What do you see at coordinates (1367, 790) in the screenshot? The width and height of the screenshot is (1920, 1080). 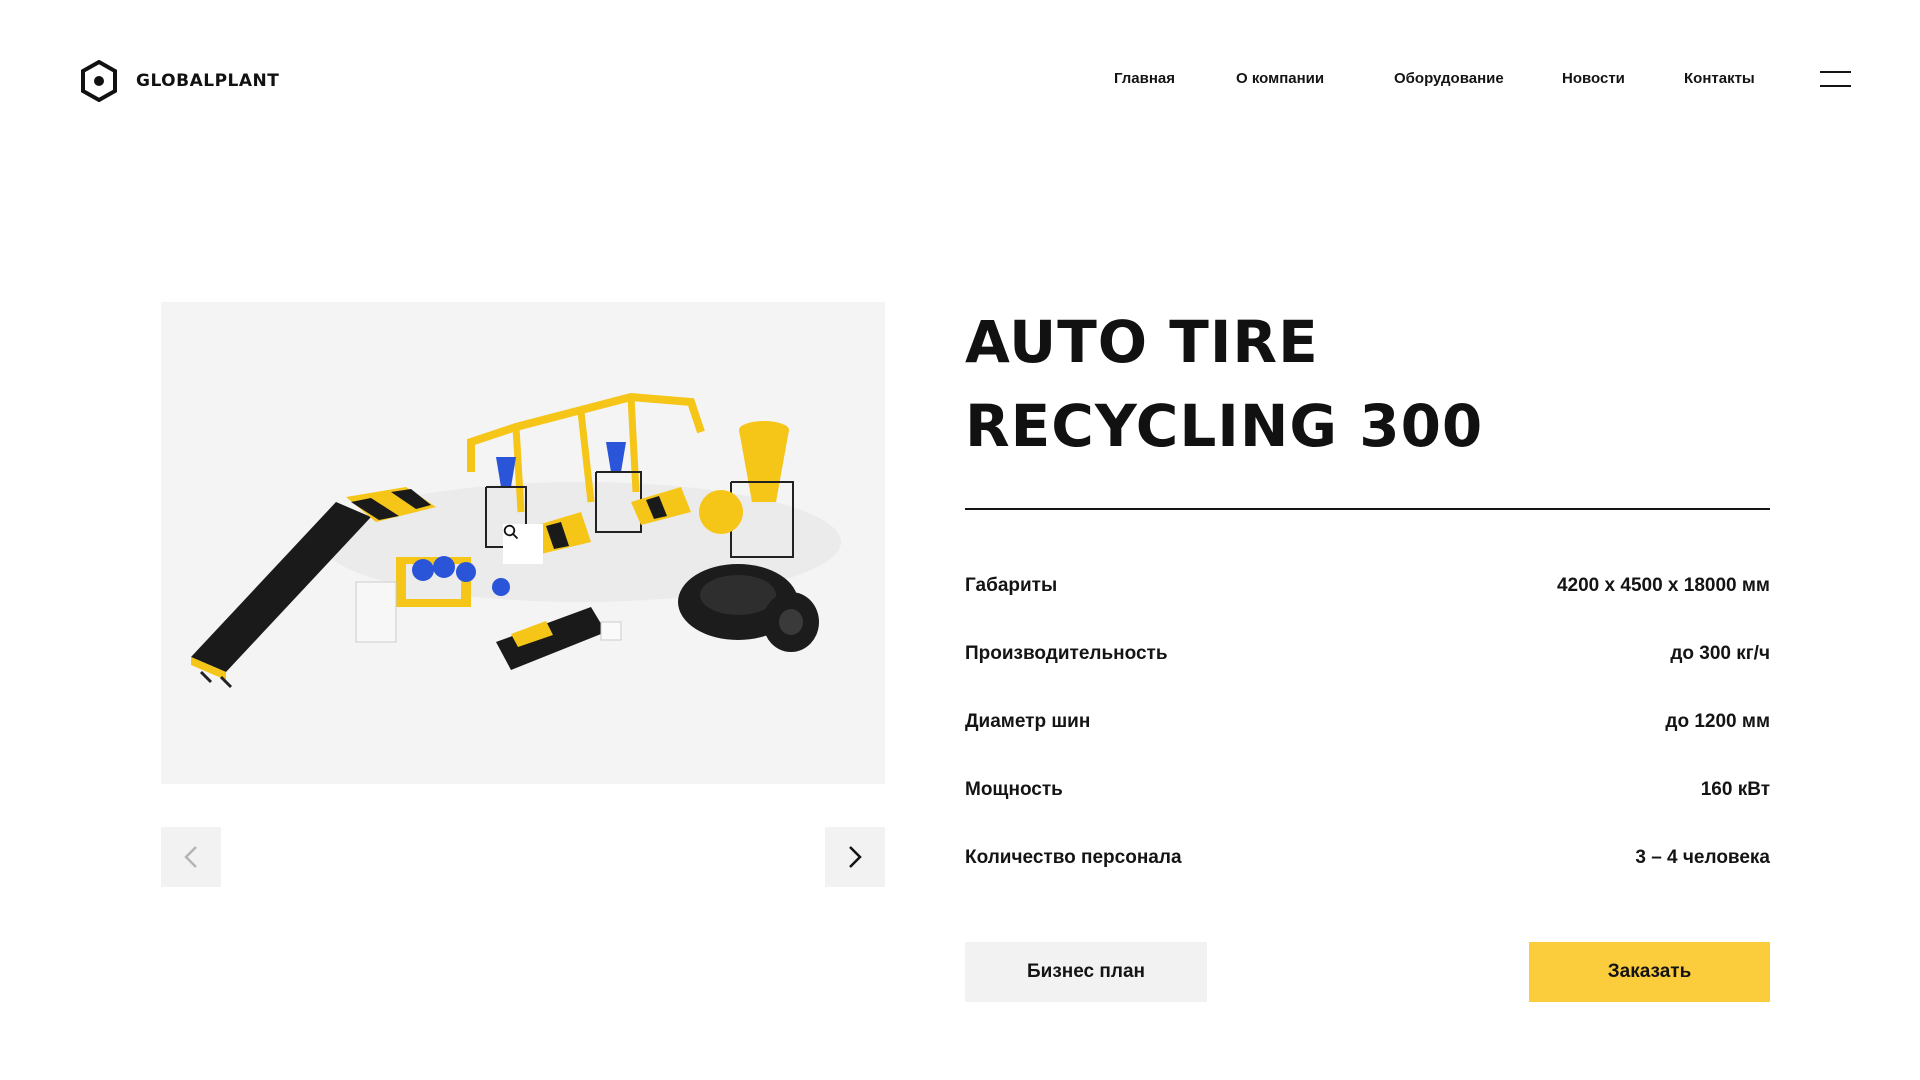 I see `spec-row-power: Мощность 160 кВт` at bounding box center [1367, 790].